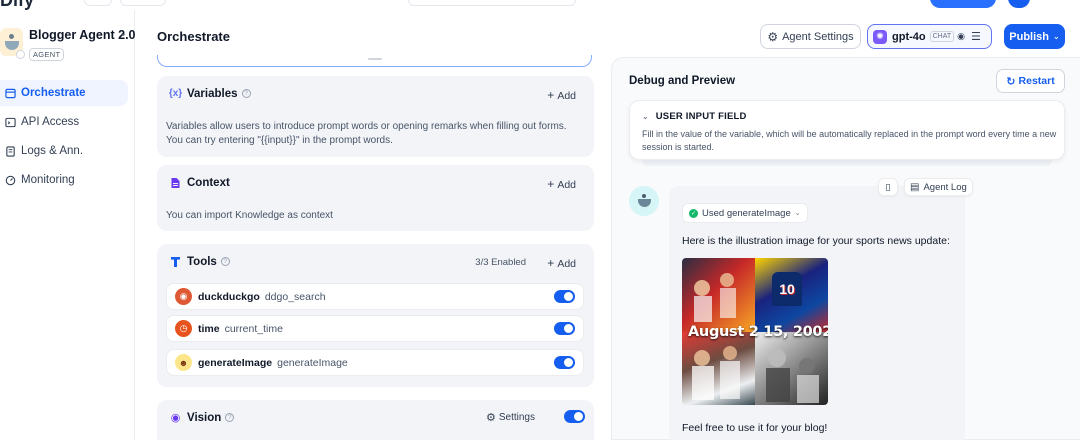 The width and height of the screenshot is (1080, 440). What do you see at coordinates (10, 151) in the screenshot?
I see `logs-icon` at bounding box center [10, 151].